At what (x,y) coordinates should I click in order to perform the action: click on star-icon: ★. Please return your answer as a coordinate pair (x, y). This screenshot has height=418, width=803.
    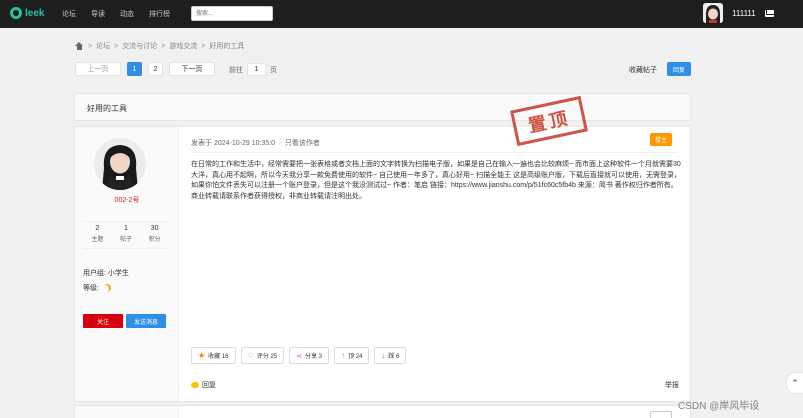
    Looking at the image, I should click on (202, 355).